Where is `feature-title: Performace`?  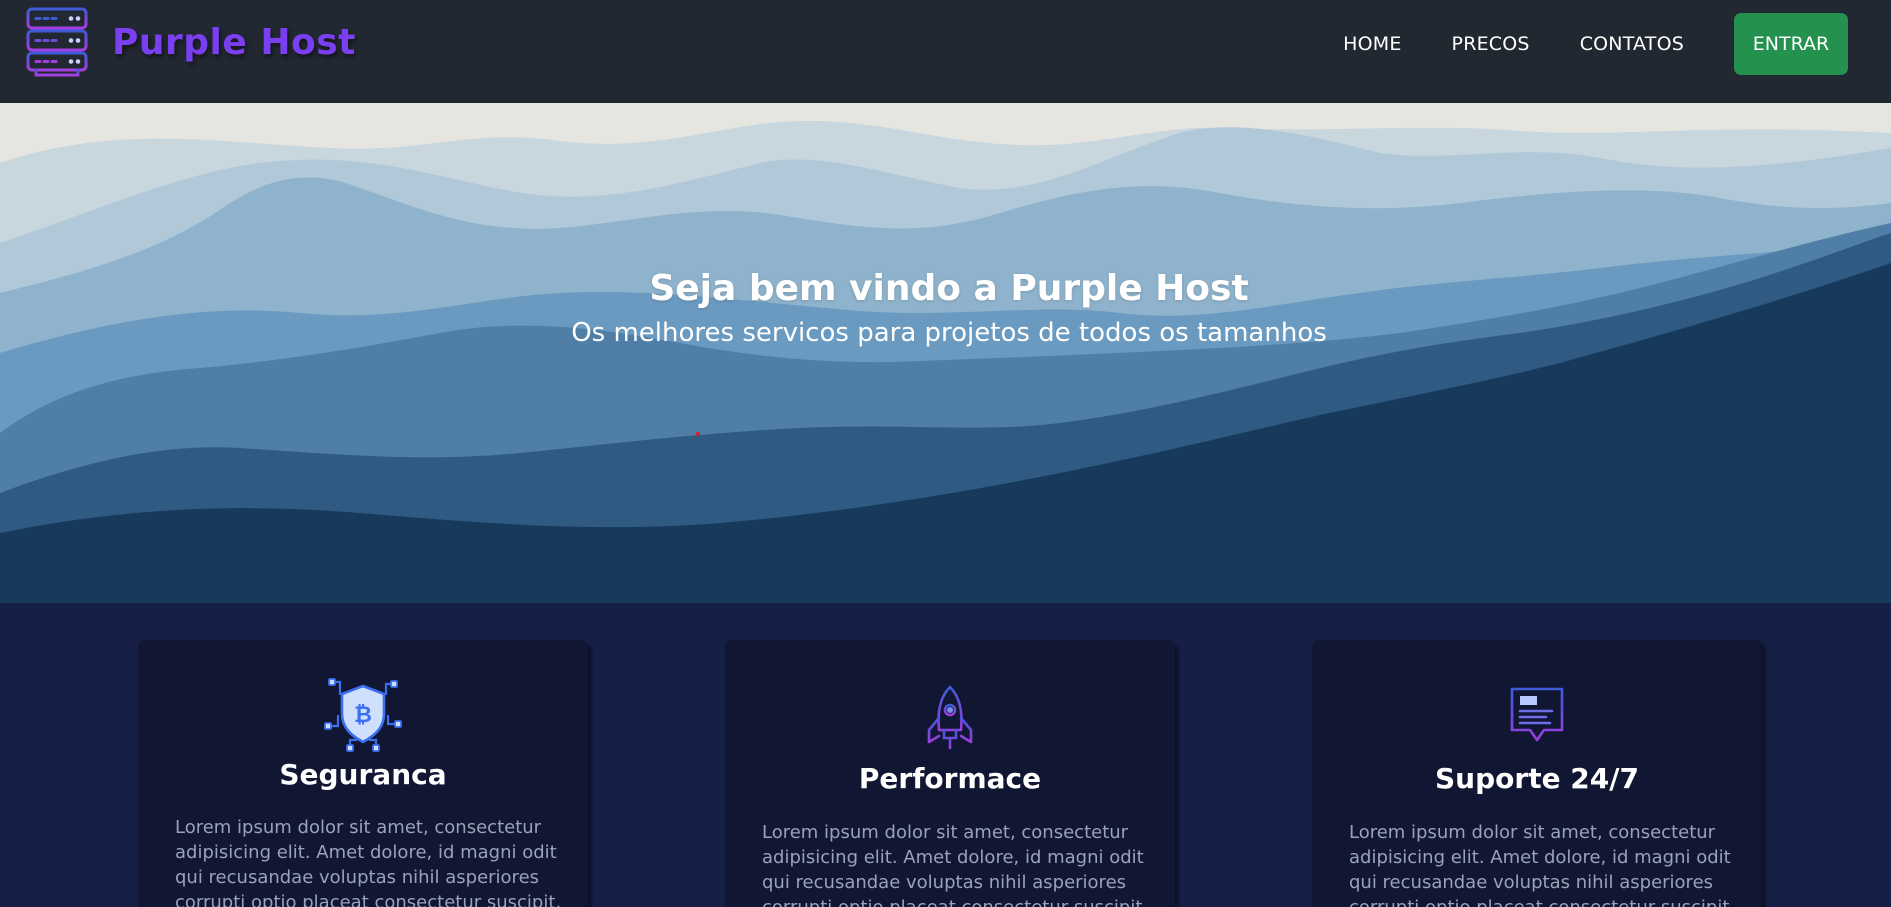 feature-title: Performace is located at coordinates (950, 778).